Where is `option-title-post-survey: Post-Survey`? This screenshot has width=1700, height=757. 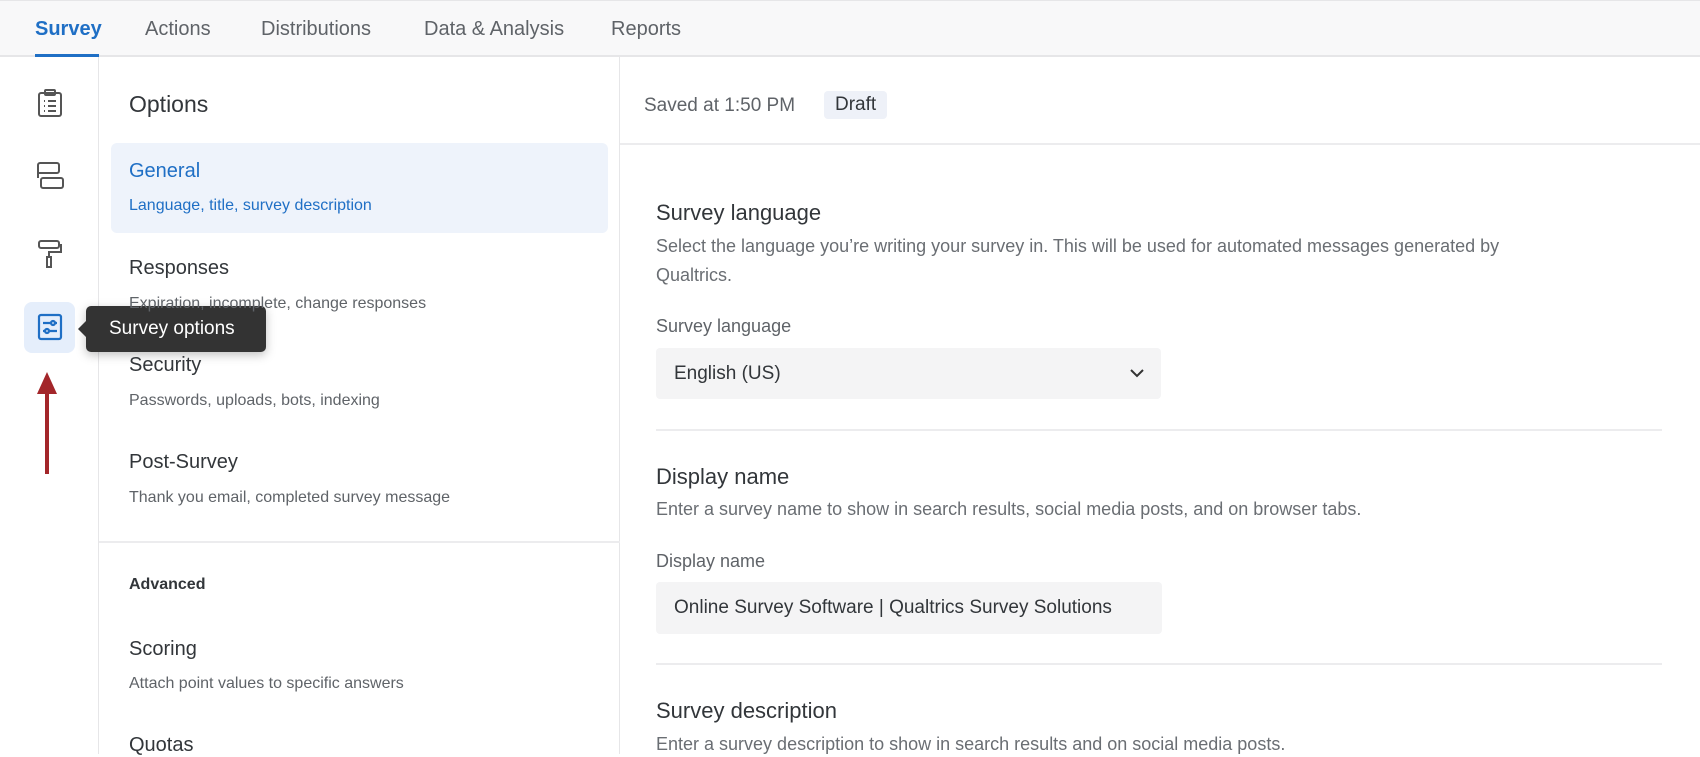
option-title-post-survey: Post-Survey is located at coordinates (183, 462).